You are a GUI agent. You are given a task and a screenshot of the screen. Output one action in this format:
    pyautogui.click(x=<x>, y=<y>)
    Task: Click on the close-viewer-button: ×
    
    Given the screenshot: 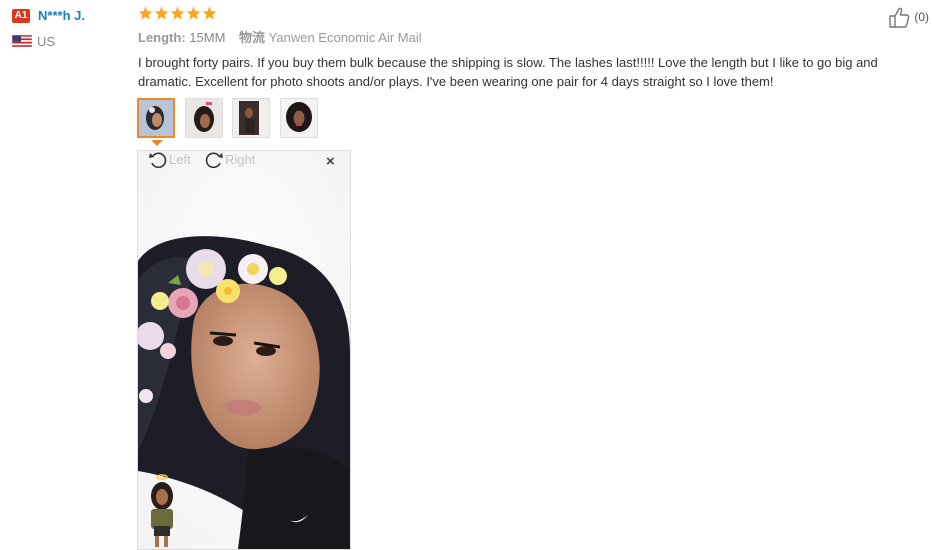 What is the action you would take?
    pyautogui.click(x=330, y=162)
    